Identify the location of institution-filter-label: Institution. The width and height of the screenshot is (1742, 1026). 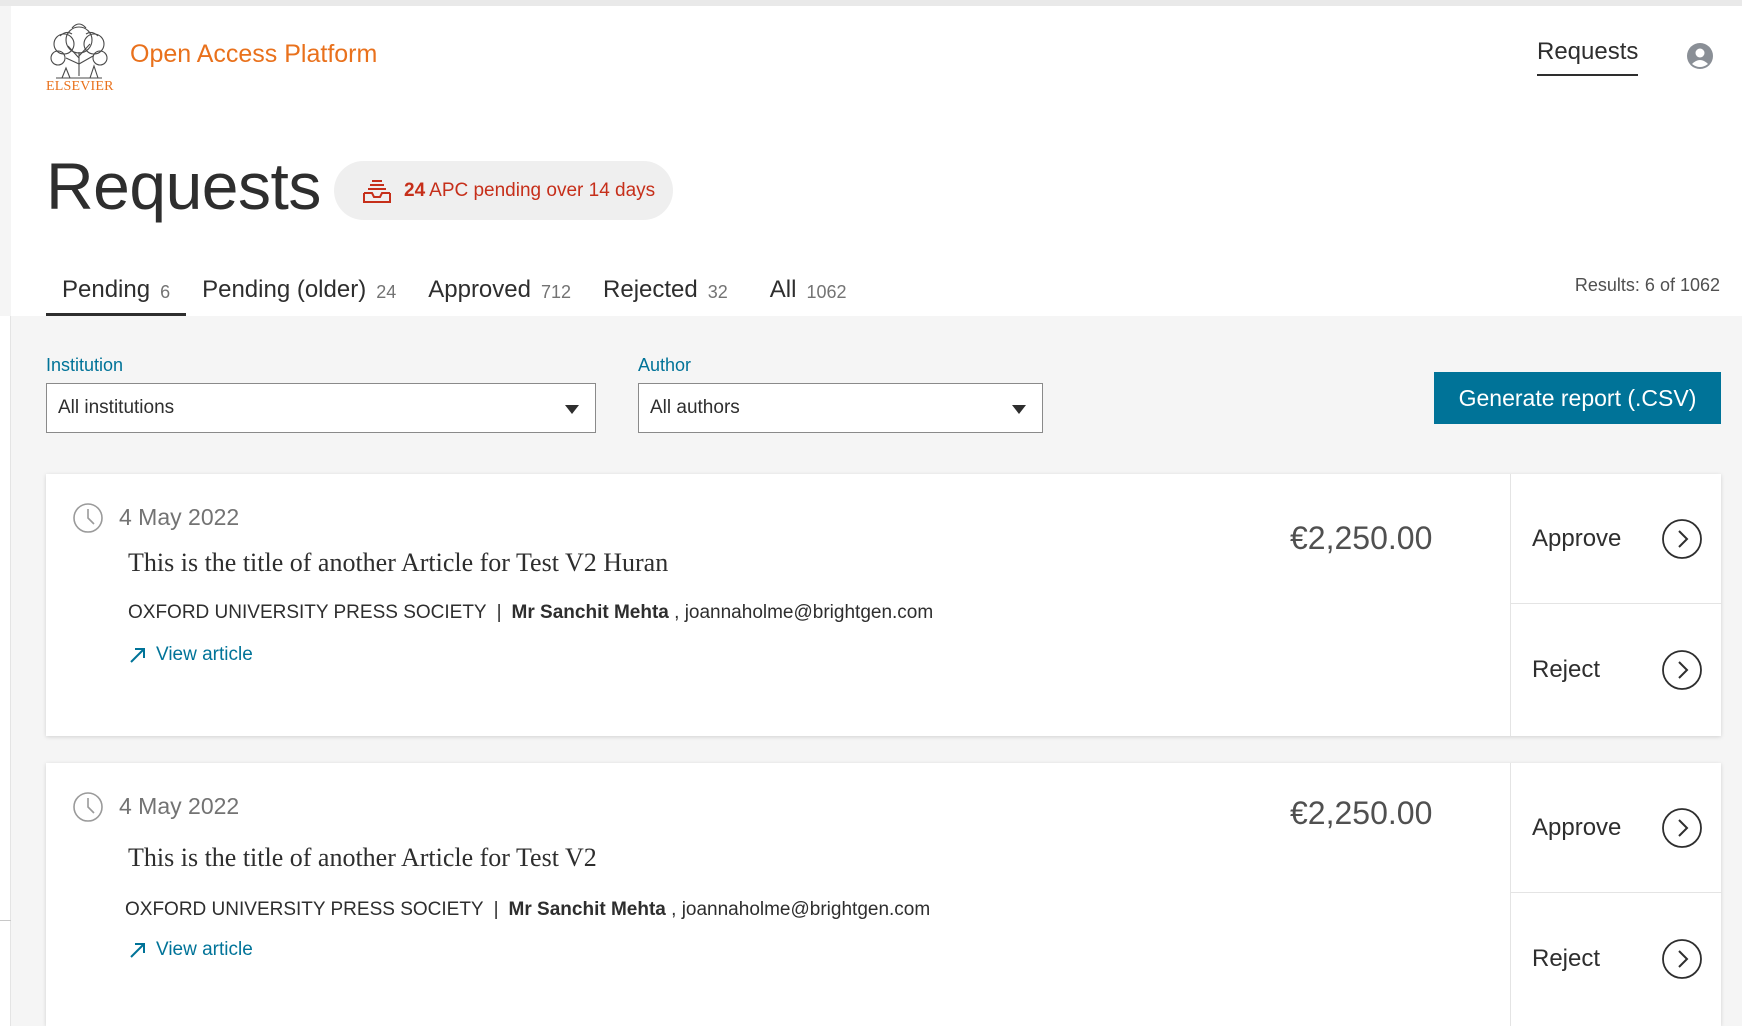
(85, 365).